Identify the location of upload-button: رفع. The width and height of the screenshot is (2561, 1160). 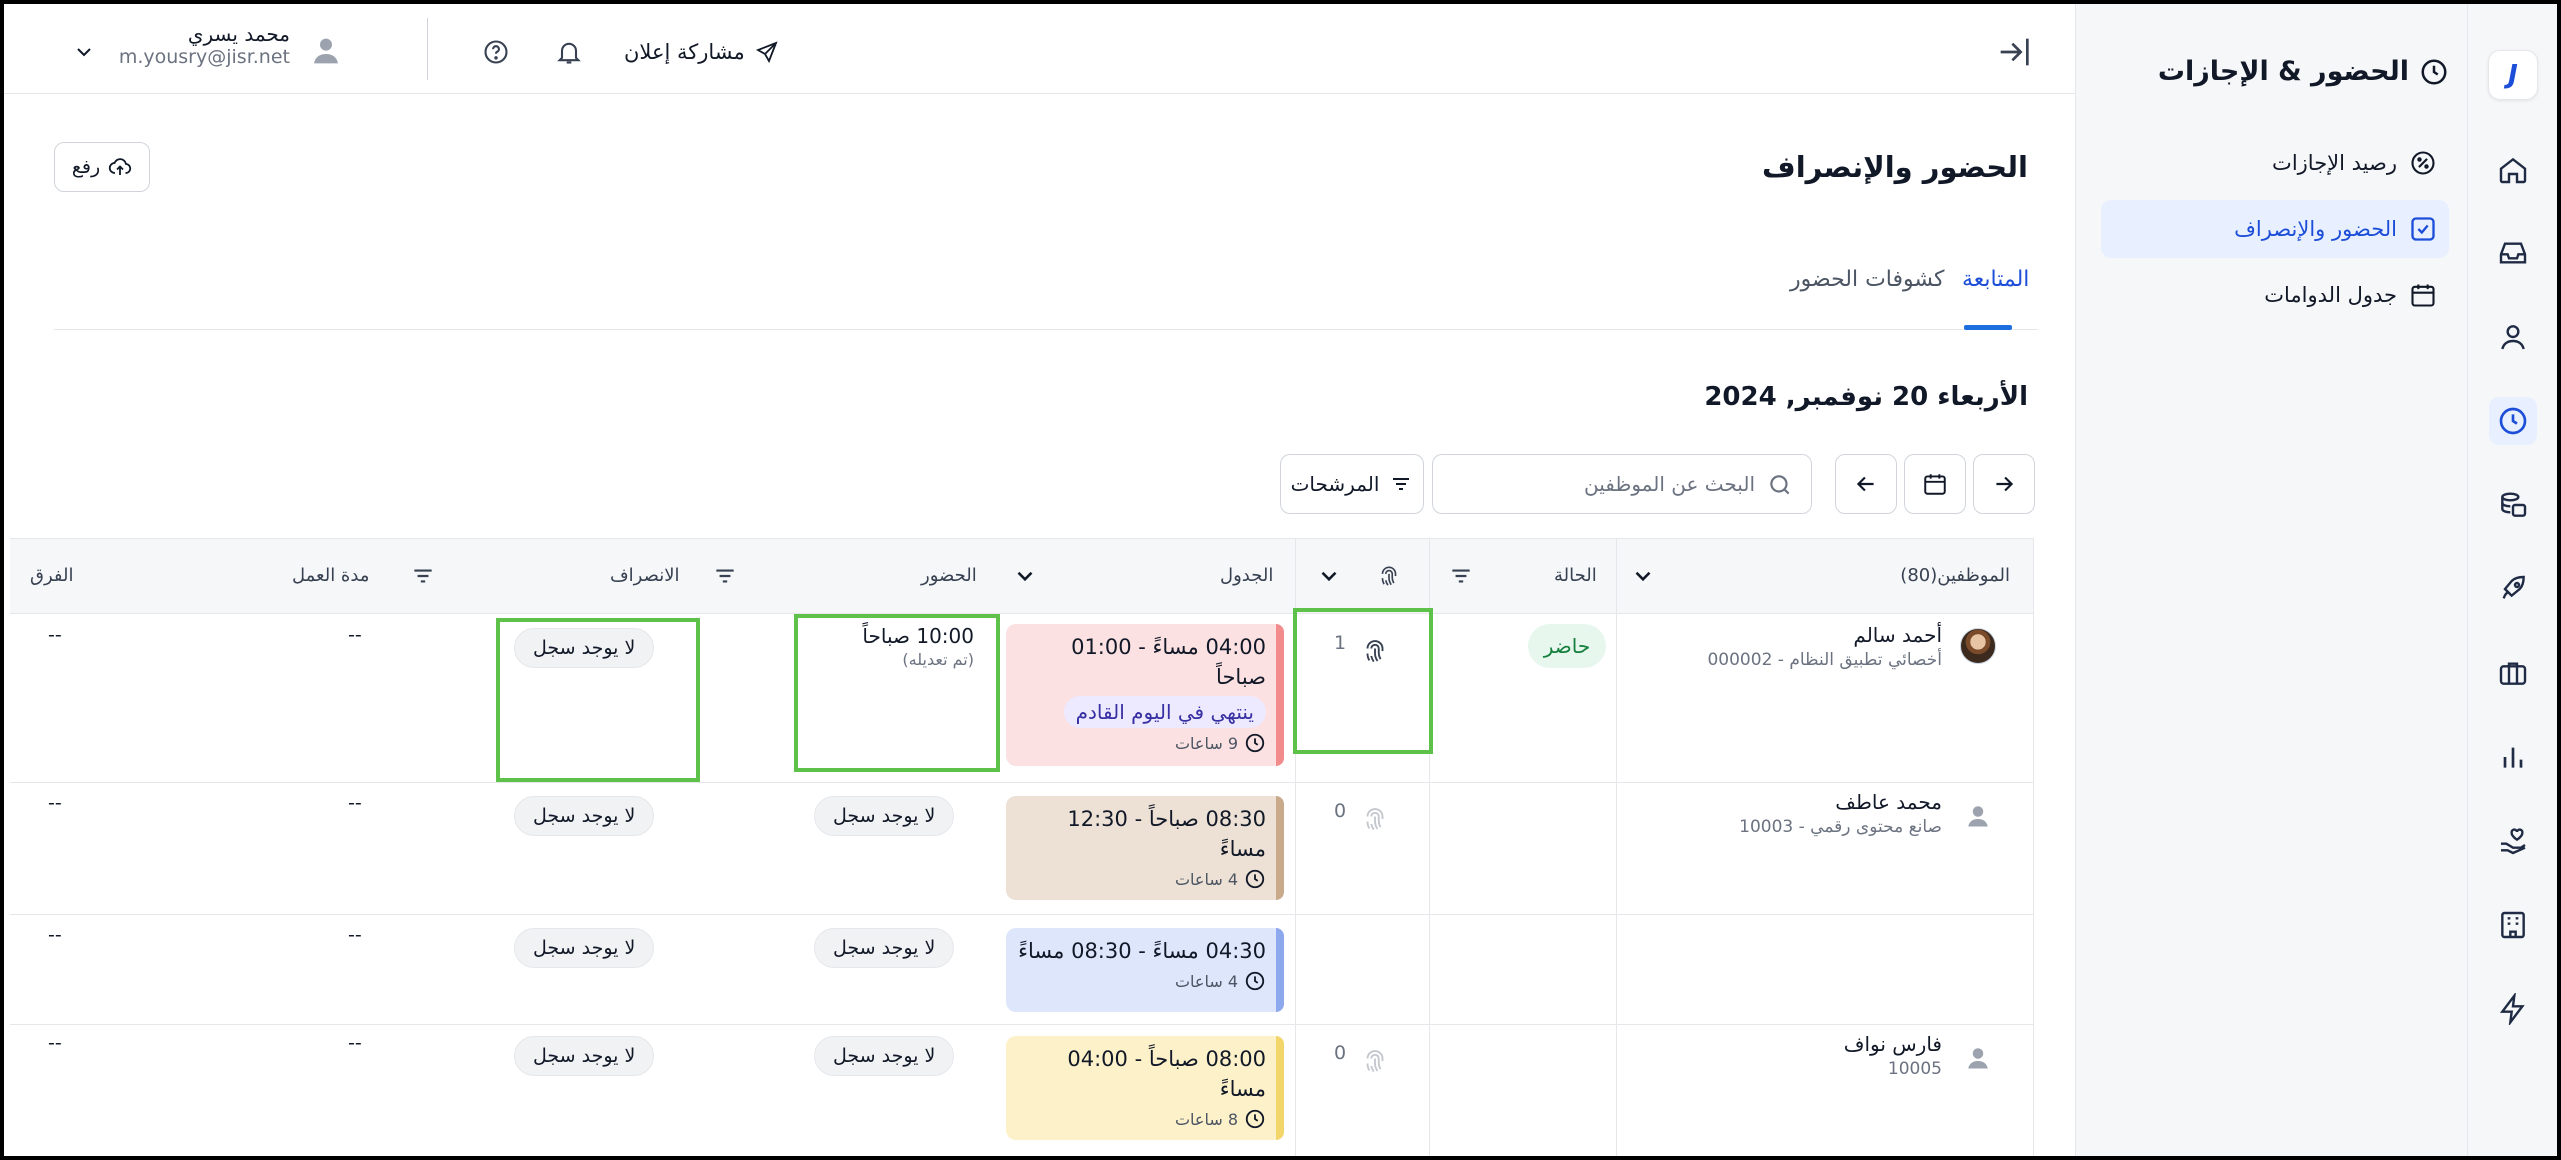
(102, 167).